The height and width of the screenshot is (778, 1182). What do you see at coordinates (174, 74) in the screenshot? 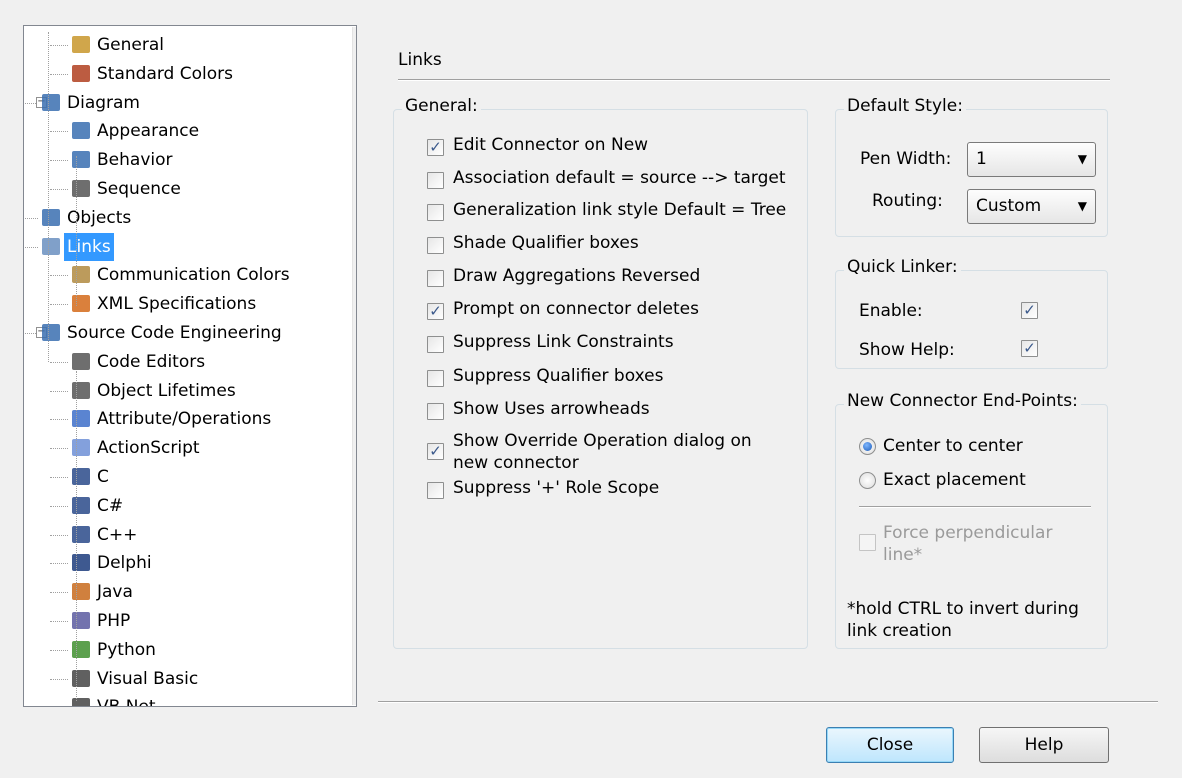
I see `tree-item: Standard Colors` at bounding box center [174, 74].